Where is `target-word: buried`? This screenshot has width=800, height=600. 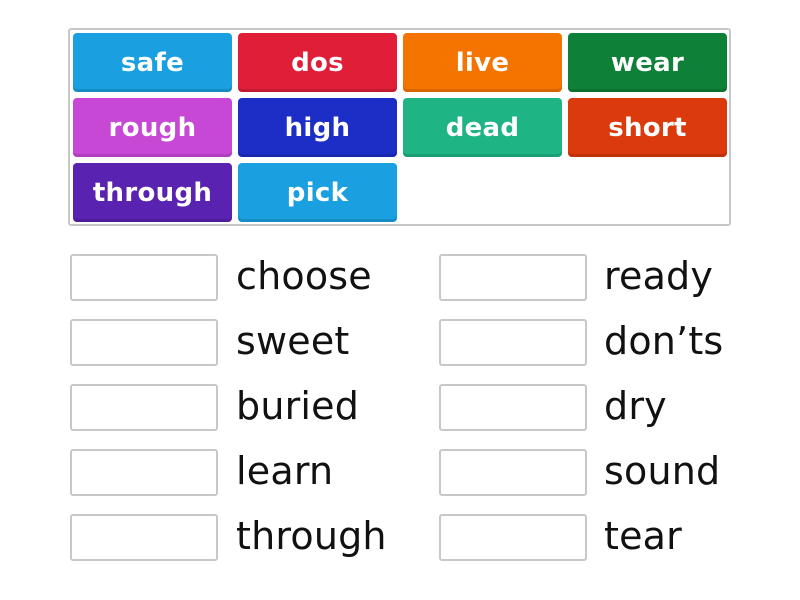
target-word: buried is located at coordinates (298, 406).